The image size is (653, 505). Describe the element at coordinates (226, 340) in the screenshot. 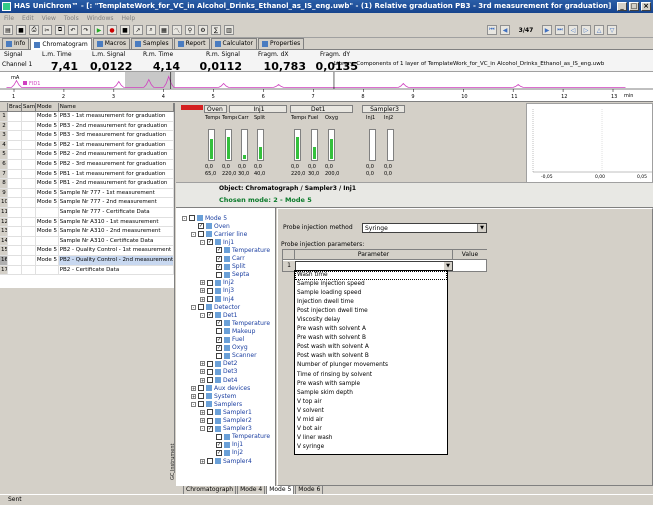

I see `tree-node: ✓ Fuel` at that location.